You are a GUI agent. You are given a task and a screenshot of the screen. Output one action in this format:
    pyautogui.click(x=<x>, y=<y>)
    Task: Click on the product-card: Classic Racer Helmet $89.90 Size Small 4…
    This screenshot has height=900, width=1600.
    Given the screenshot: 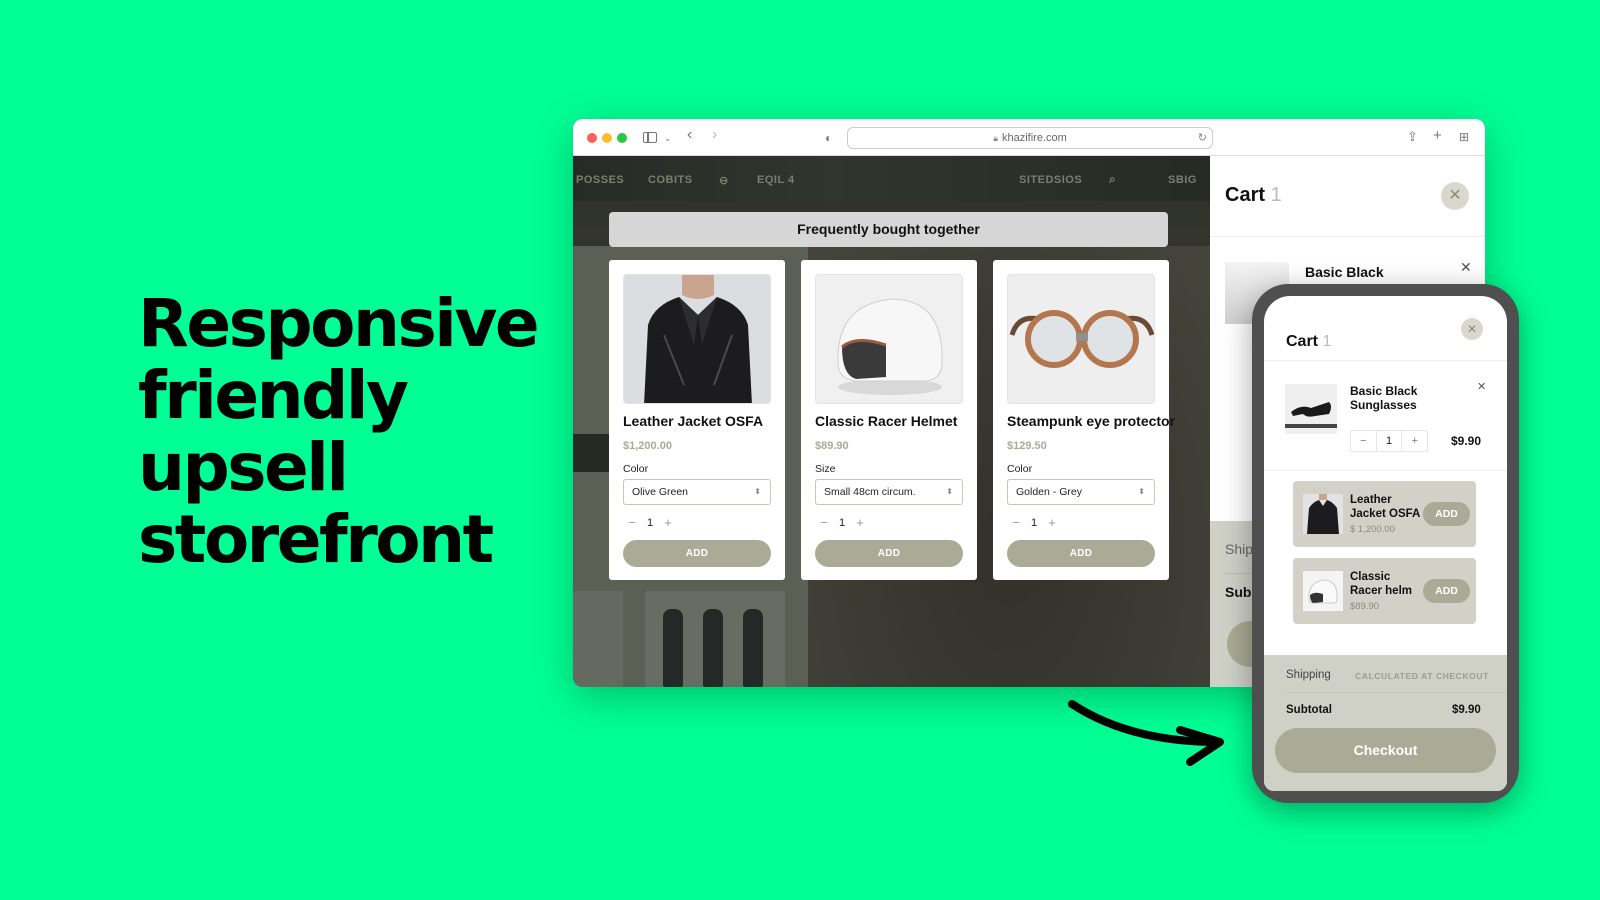 What is the action you would take?
    pyautogui.click(x=889, y=420)
    